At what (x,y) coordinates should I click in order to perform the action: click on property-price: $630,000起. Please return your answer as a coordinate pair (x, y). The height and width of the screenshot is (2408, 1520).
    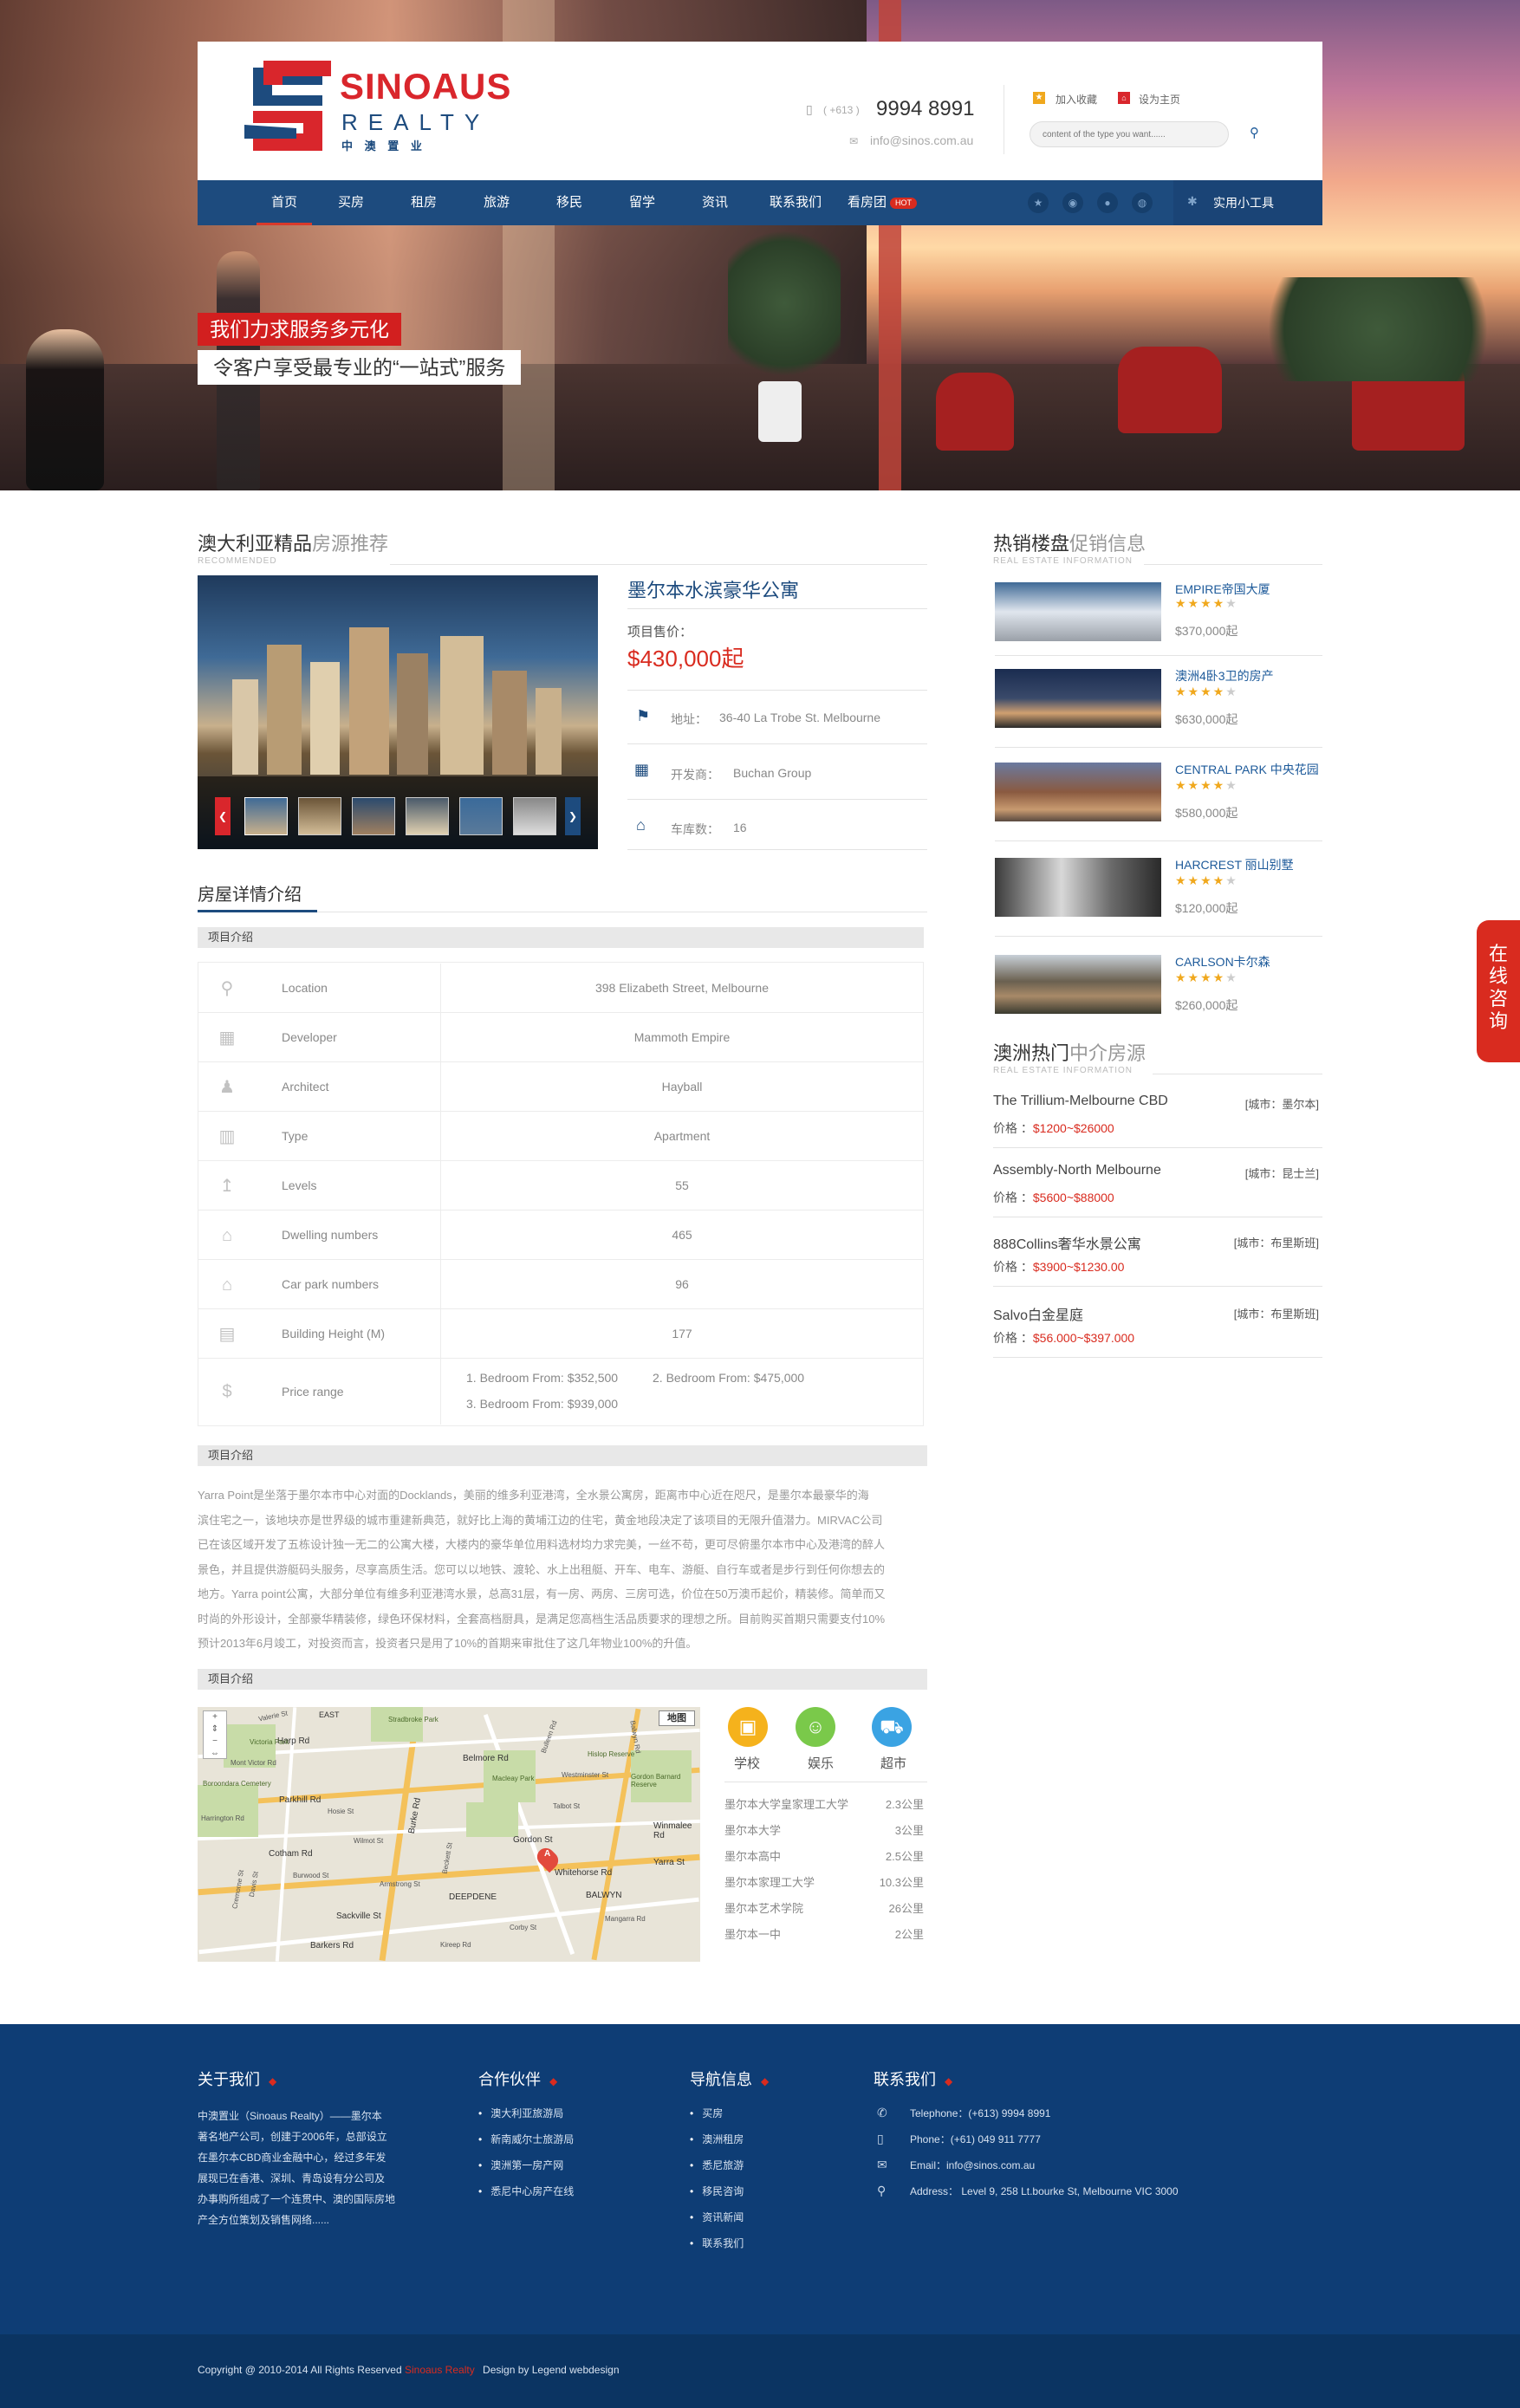
    Looking at the image, I should click on (1206, 719).